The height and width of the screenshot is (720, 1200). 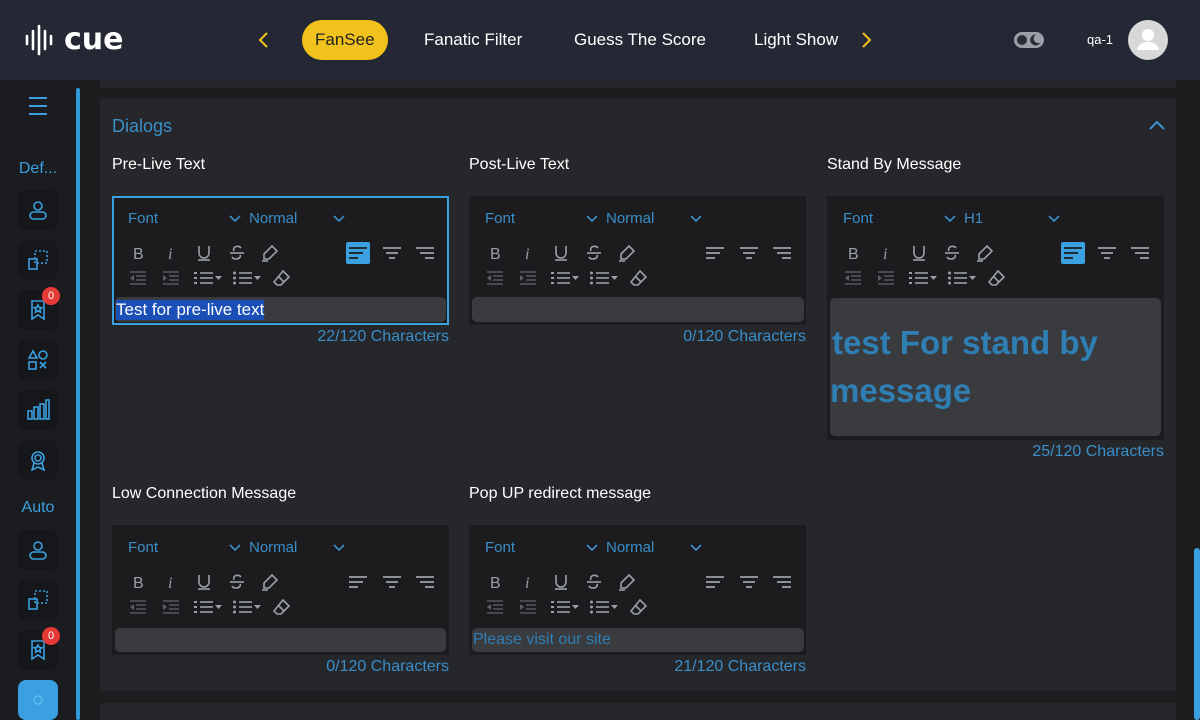 What do you see at coordinates (280, 640) in the screenshot?
I see `low-connection-text-area` at bounding box center [280, 640].